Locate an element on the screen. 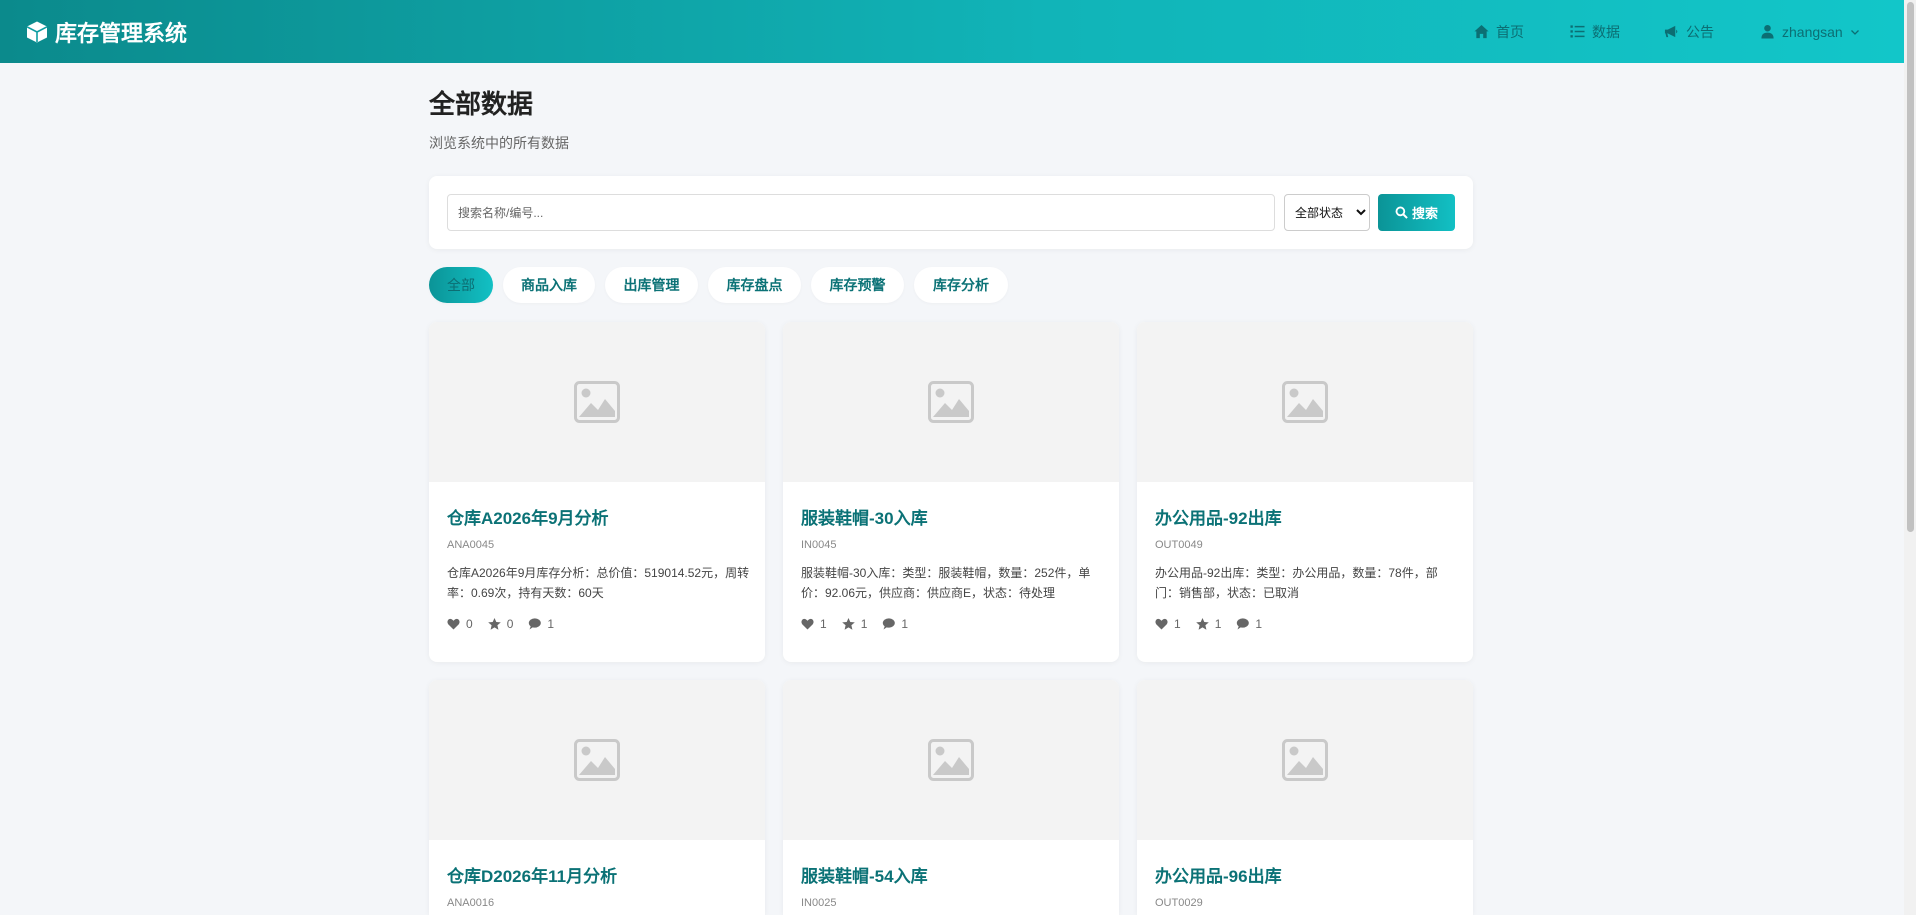 This screenshot has height=915, width=1916. card-code: OUT0029 is located at coordinates (1179, 903).